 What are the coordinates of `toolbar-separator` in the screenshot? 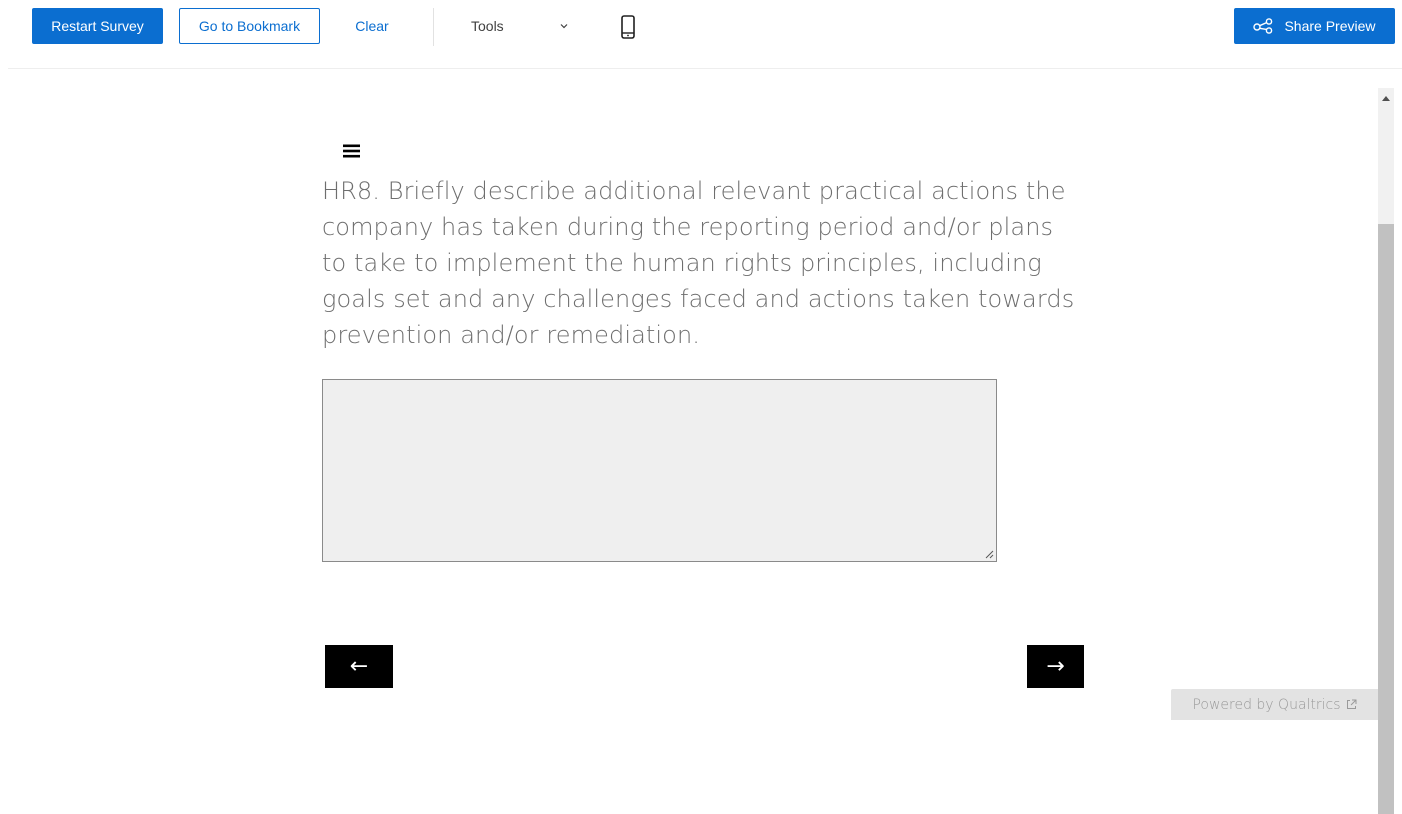 It's located at (433, 27).